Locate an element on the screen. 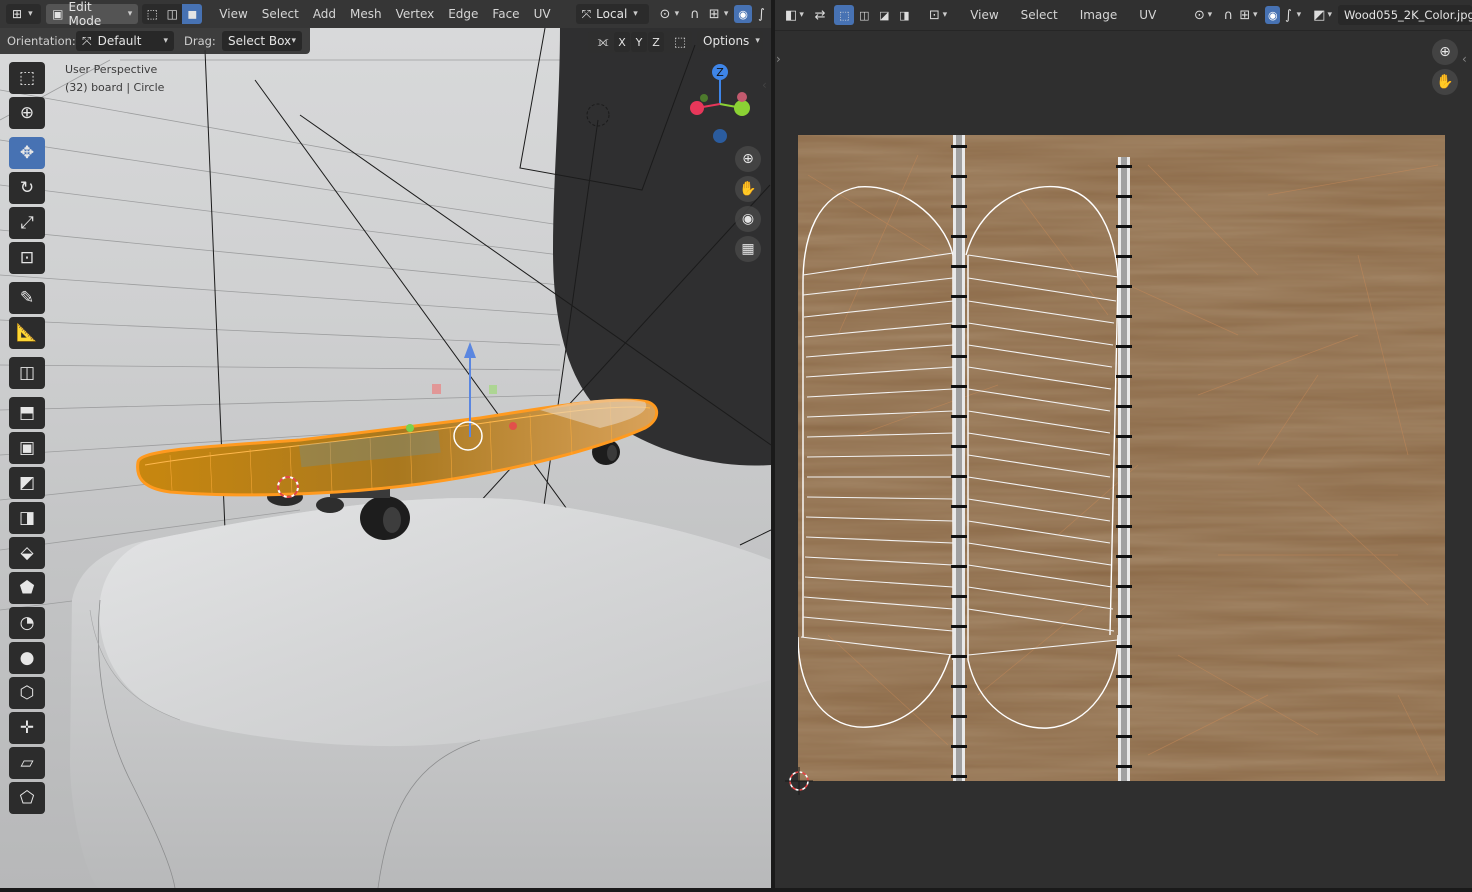 Image resolution: width=1472 pixels, height=892 pixels. snap-target-icon: ⊞ is located at coordinates (714, 14).